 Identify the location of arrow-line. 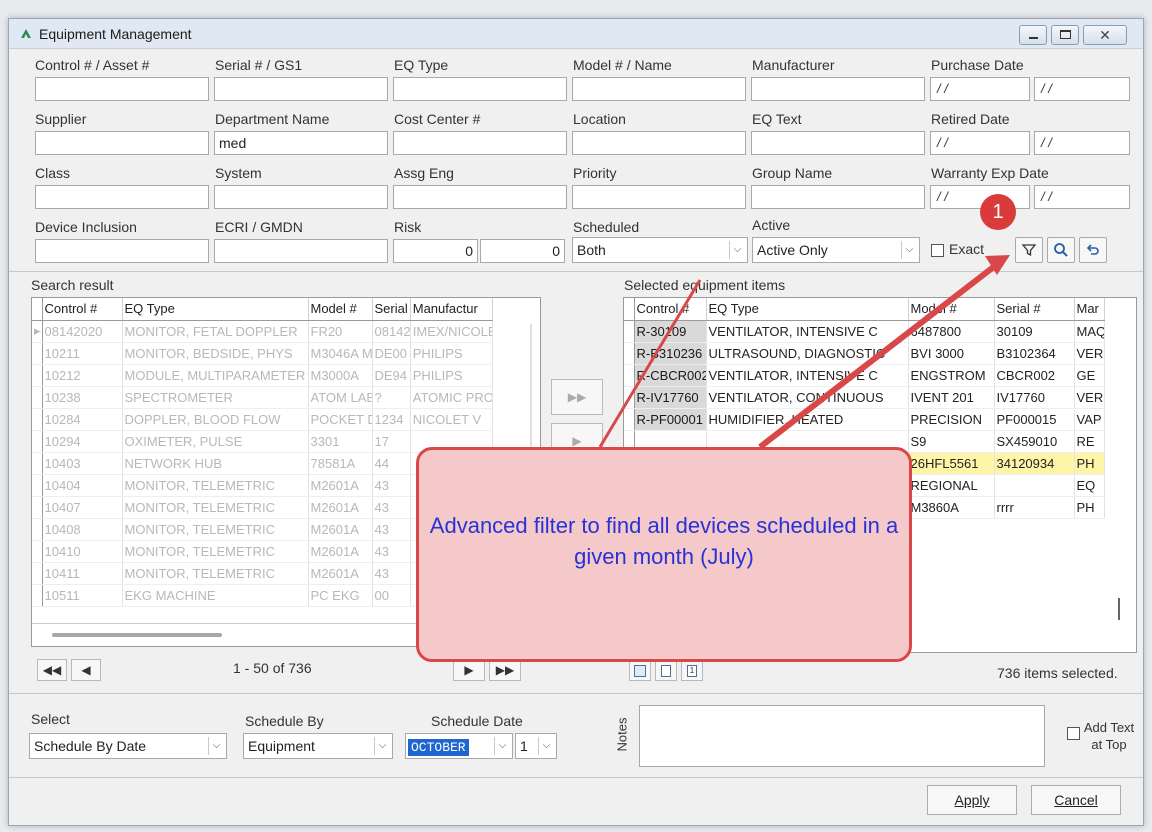
(880, 354).